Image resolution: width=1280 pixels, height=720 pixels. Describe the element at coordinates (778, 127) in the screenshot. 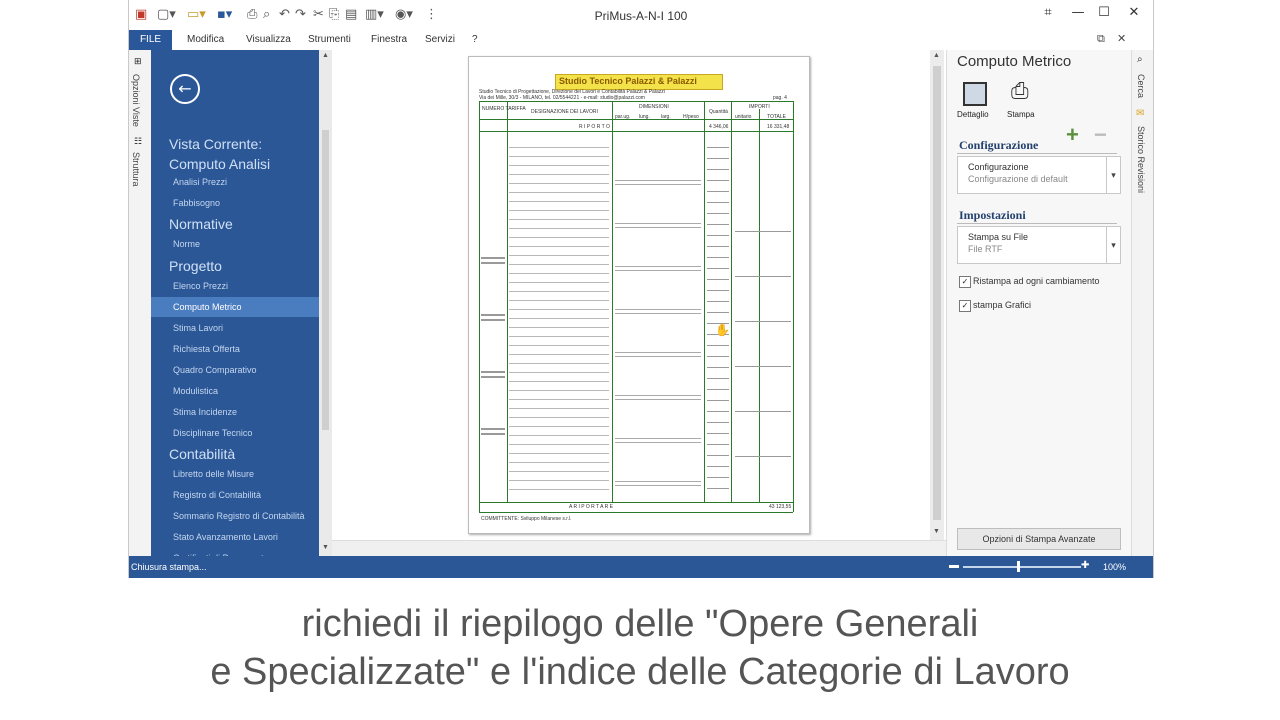

I see `riporto-totale: 16 331,48` at that location.